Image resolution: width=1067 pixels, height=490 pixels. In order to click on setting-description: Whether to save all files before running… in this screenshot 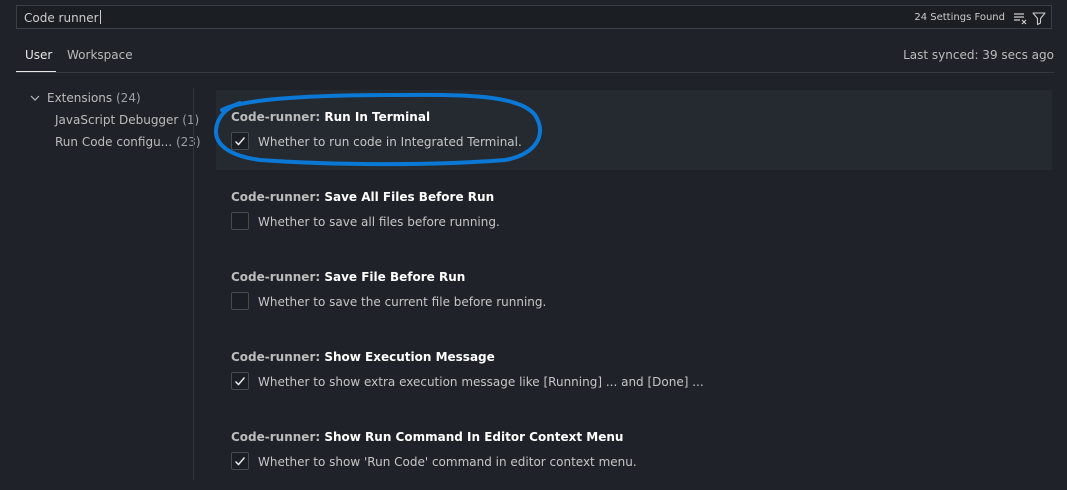, I will do `click(379, 222)`.